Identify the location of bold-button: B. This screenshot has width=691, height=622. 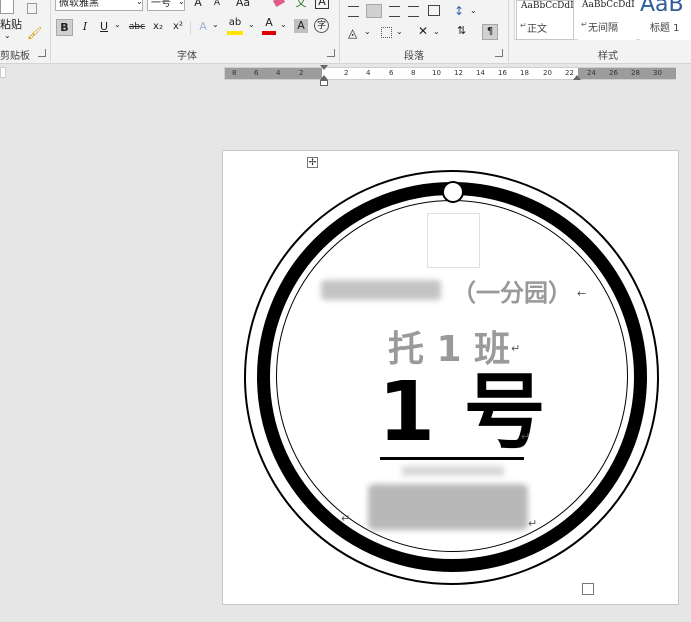
(64, 27).